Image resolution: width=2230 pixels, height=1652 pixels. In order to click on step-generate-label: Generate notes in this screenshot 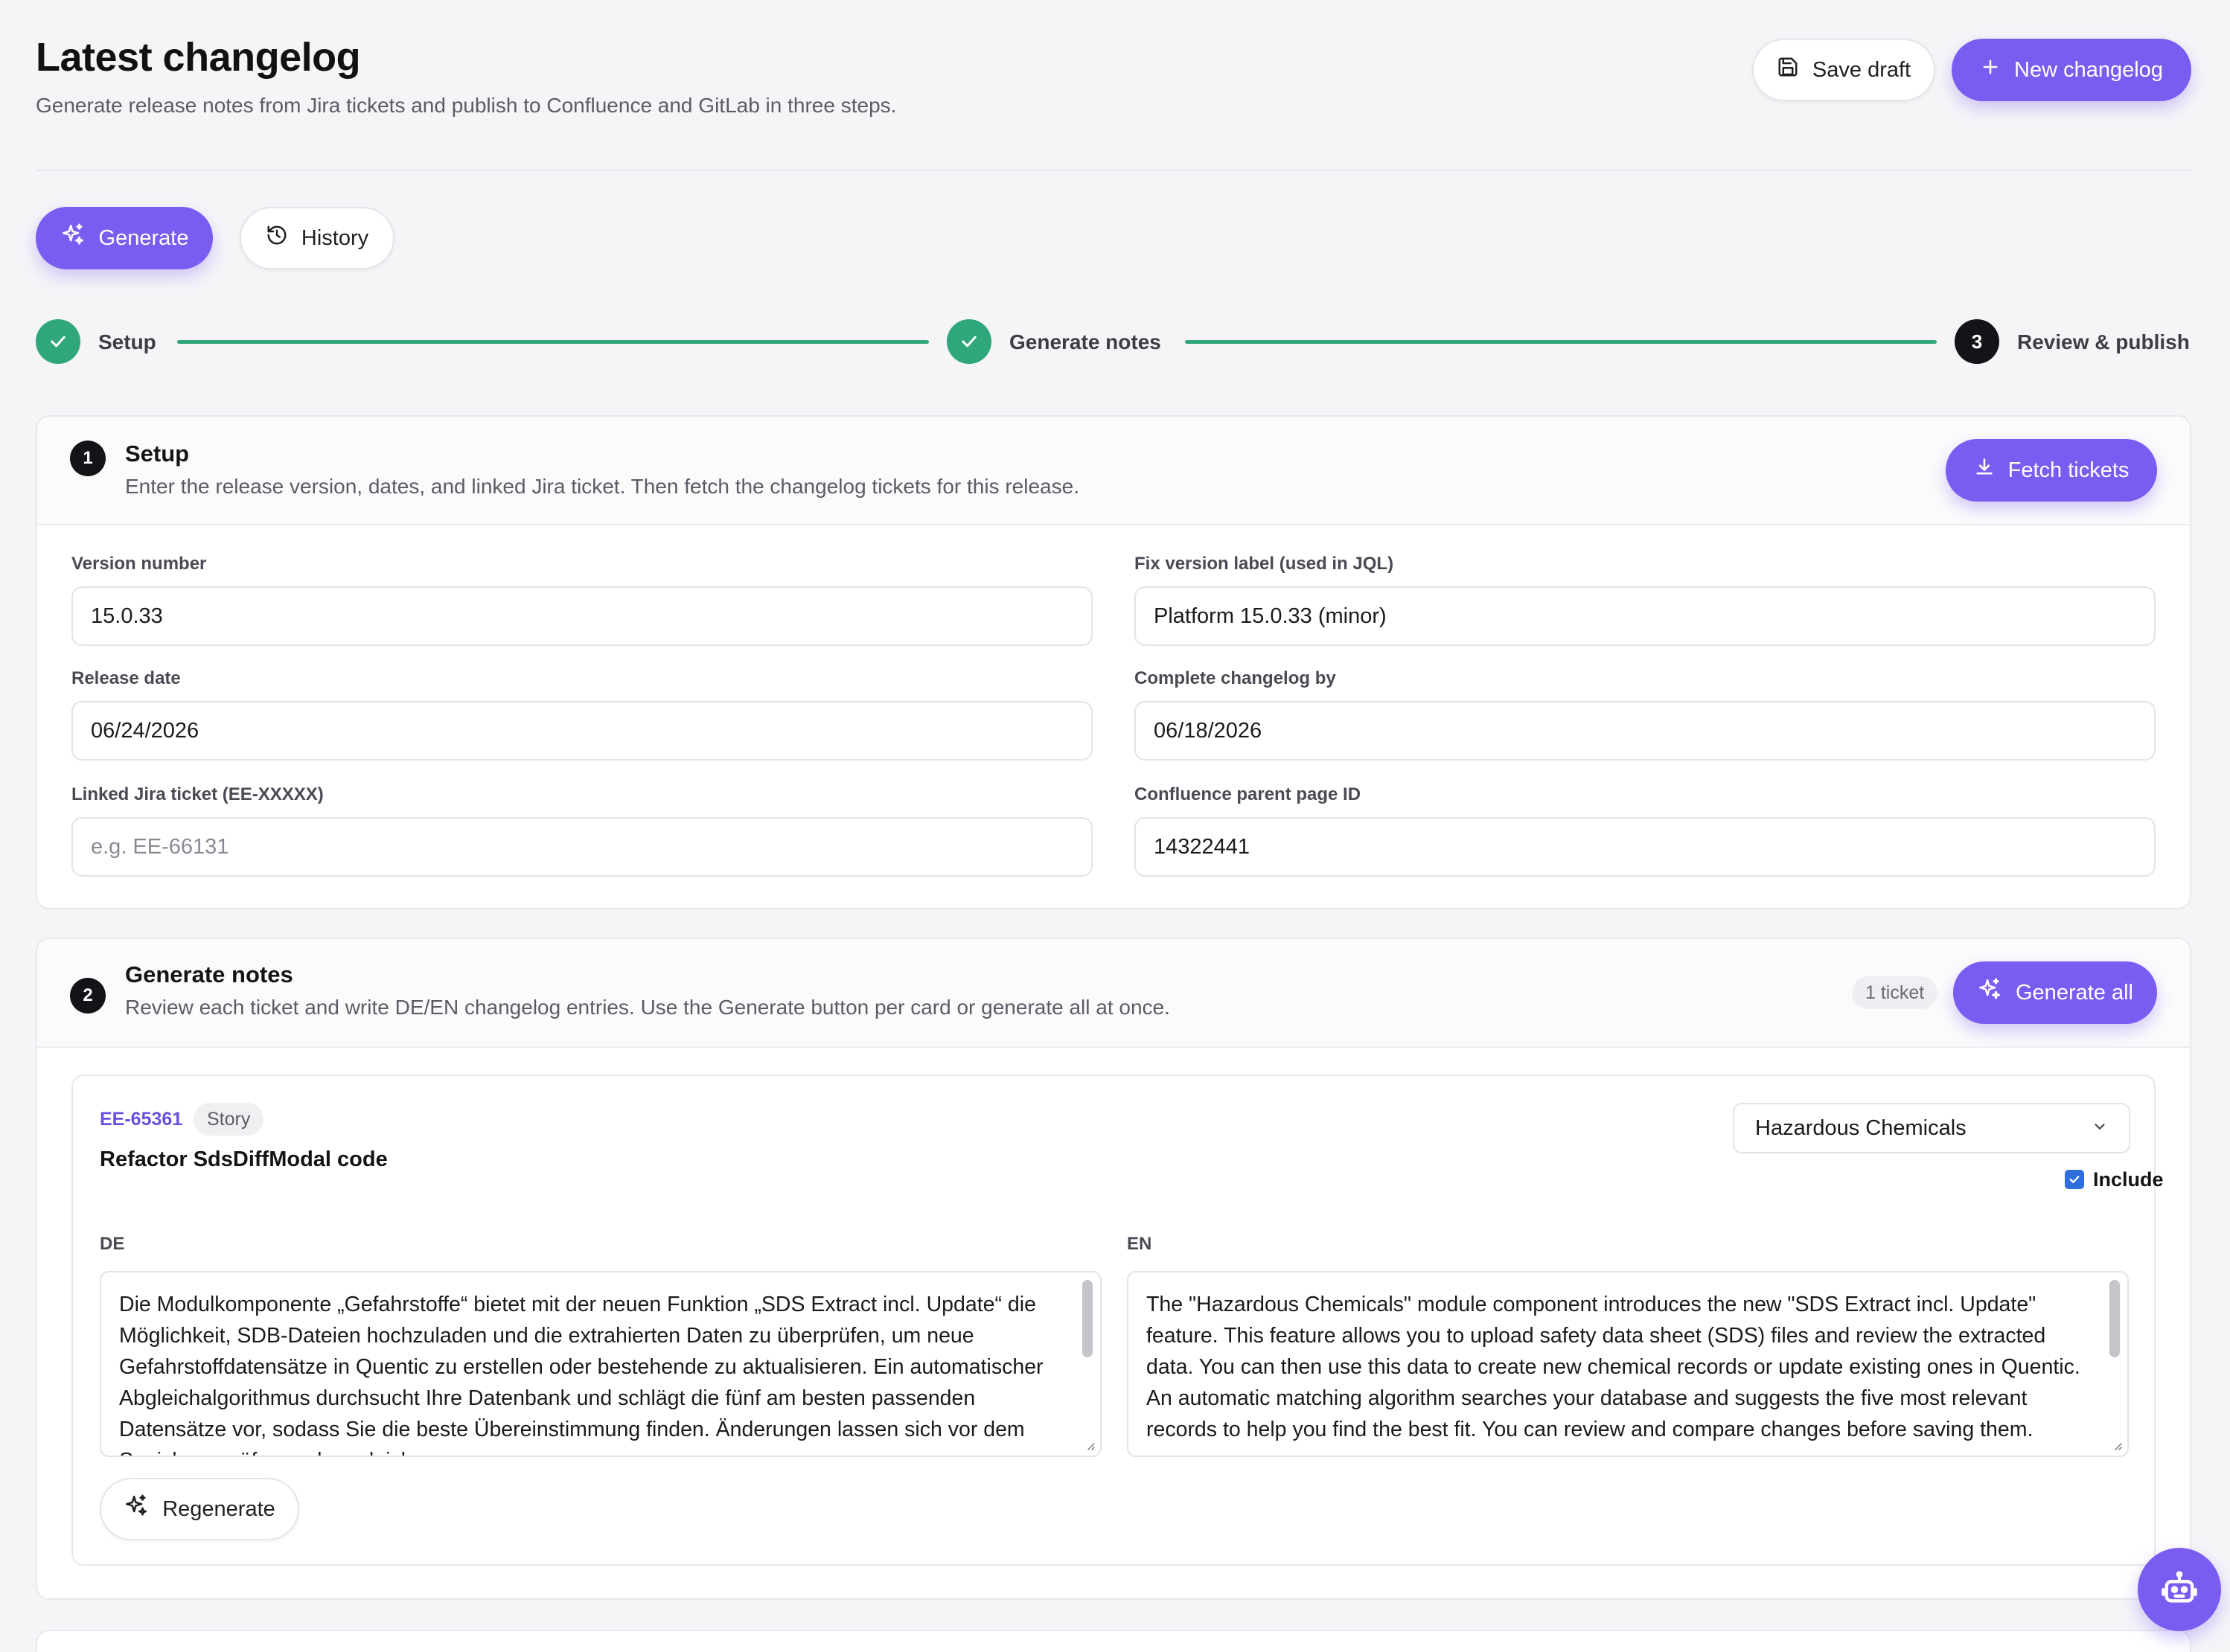, I will do `click(1085, 341)`.